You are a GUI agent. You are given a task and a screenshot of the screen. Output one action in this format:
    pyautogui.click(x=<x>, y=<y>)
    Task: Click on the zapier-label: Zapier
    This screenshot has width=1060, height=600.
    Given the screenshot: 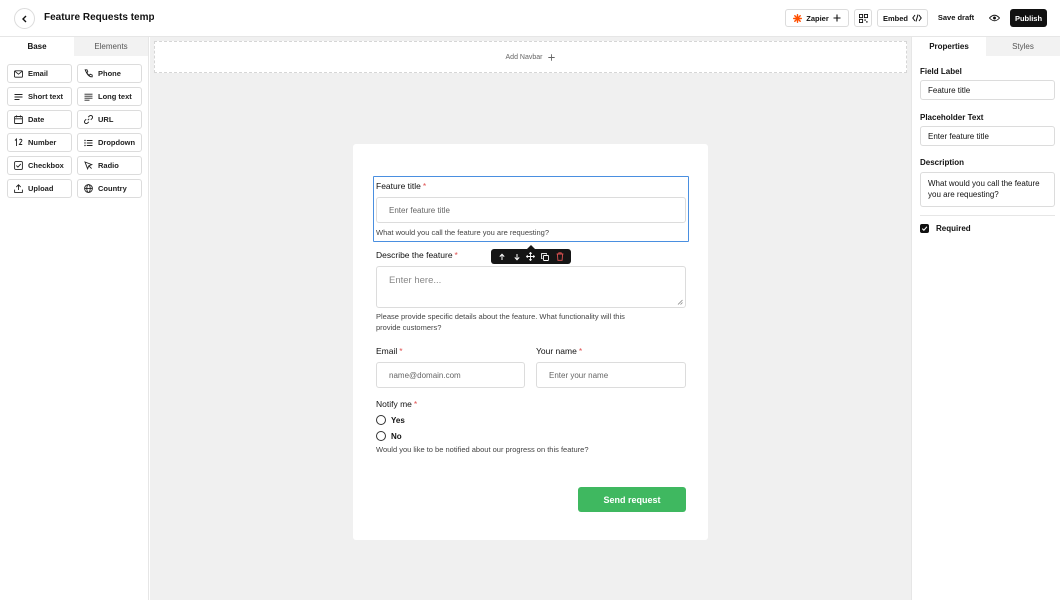 What is the action you would take?
    pyautogui.click(x=817, y=18)
    